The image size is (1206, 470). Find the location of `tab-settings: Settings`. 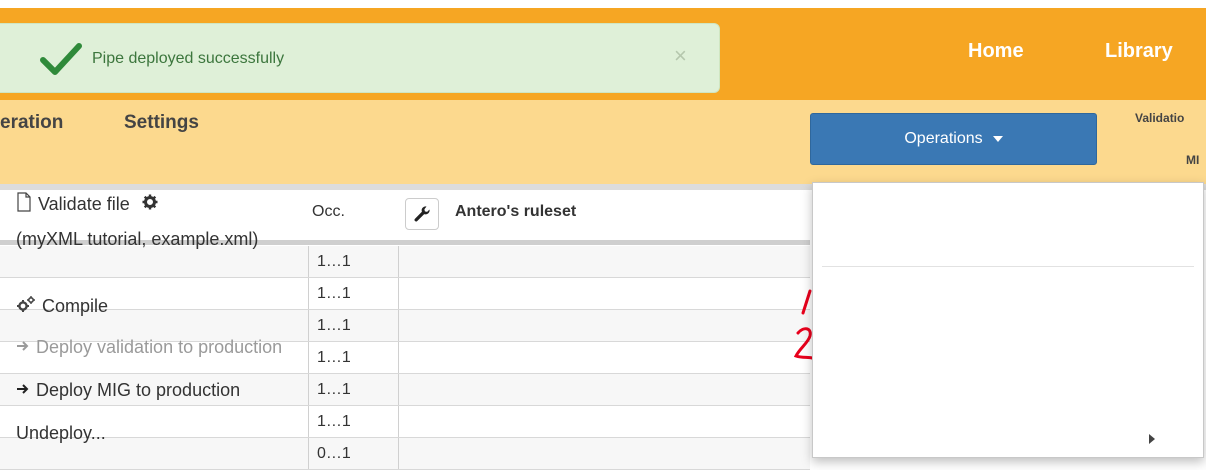

tab-settings: Settings is located at coordinates (161, 123).